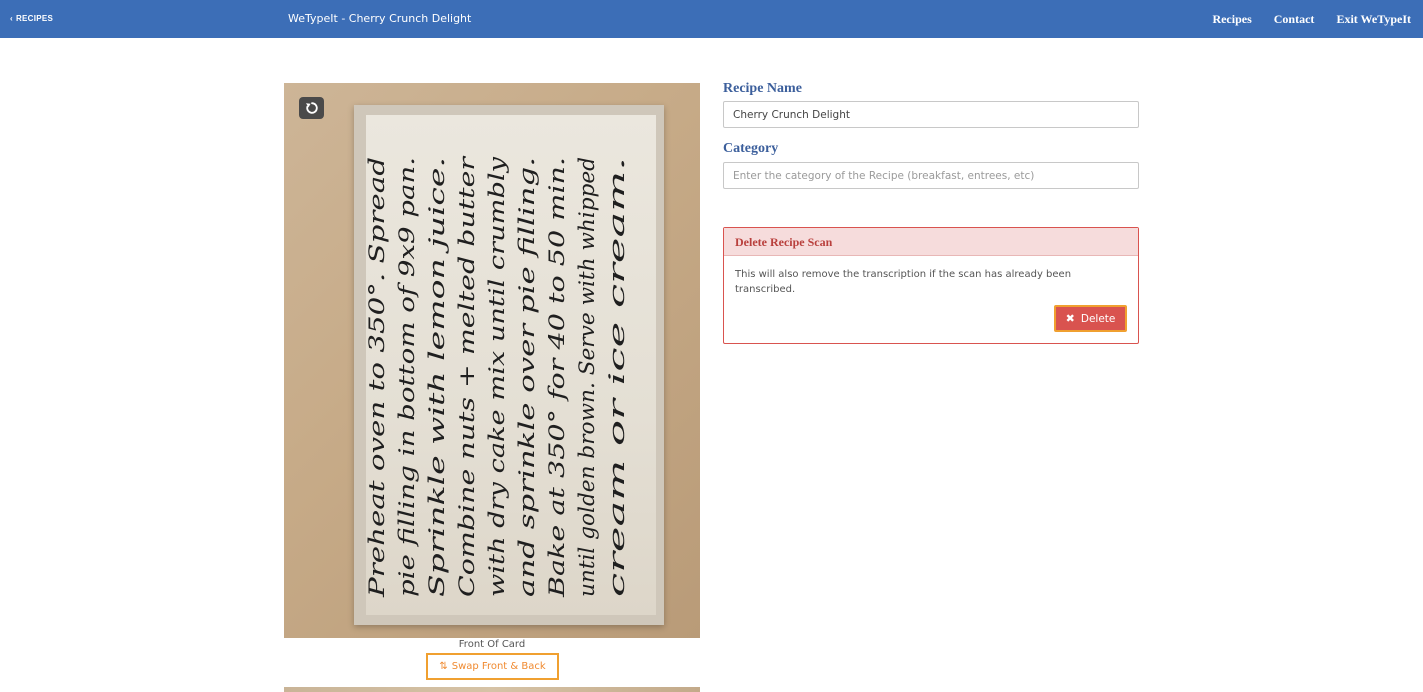 This screenshot has width=1423, height=692. I want to click on nav-contact-link: Contact, so click(1294, 19).